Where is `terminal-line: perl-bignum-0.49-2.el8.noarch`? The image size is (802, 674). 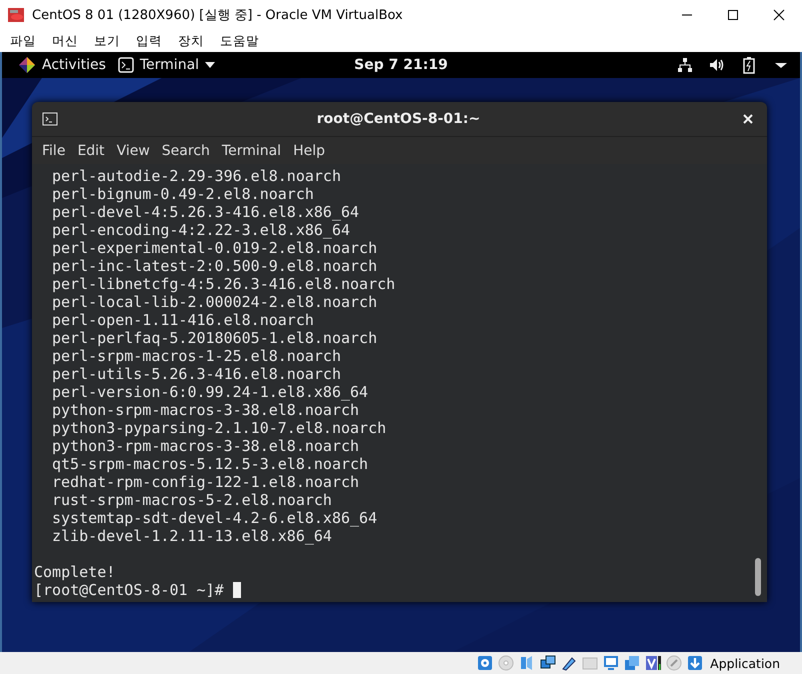 terminal-line: perl-bignum-0.49-2.el8.noarch is located at coordinates (183, 194).